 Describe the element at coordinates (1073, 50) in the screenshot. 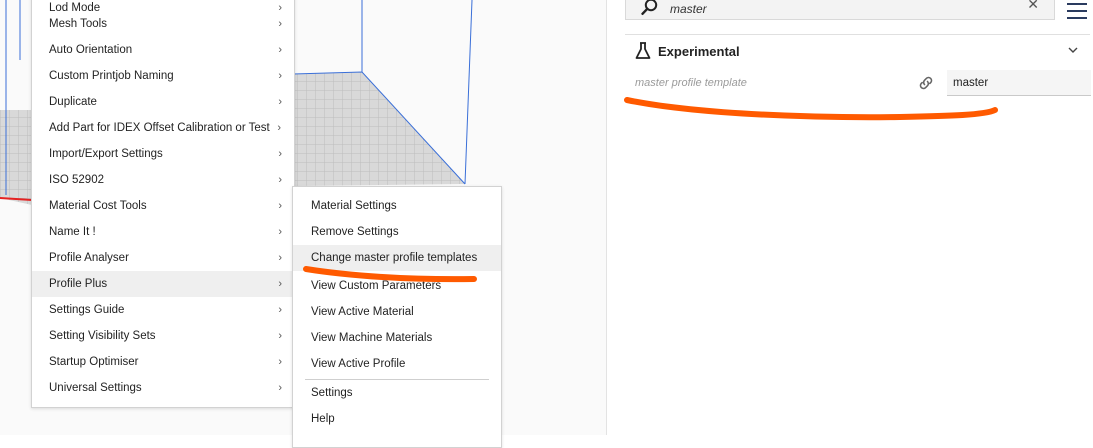

I see `chevron-down-icon` at that location.